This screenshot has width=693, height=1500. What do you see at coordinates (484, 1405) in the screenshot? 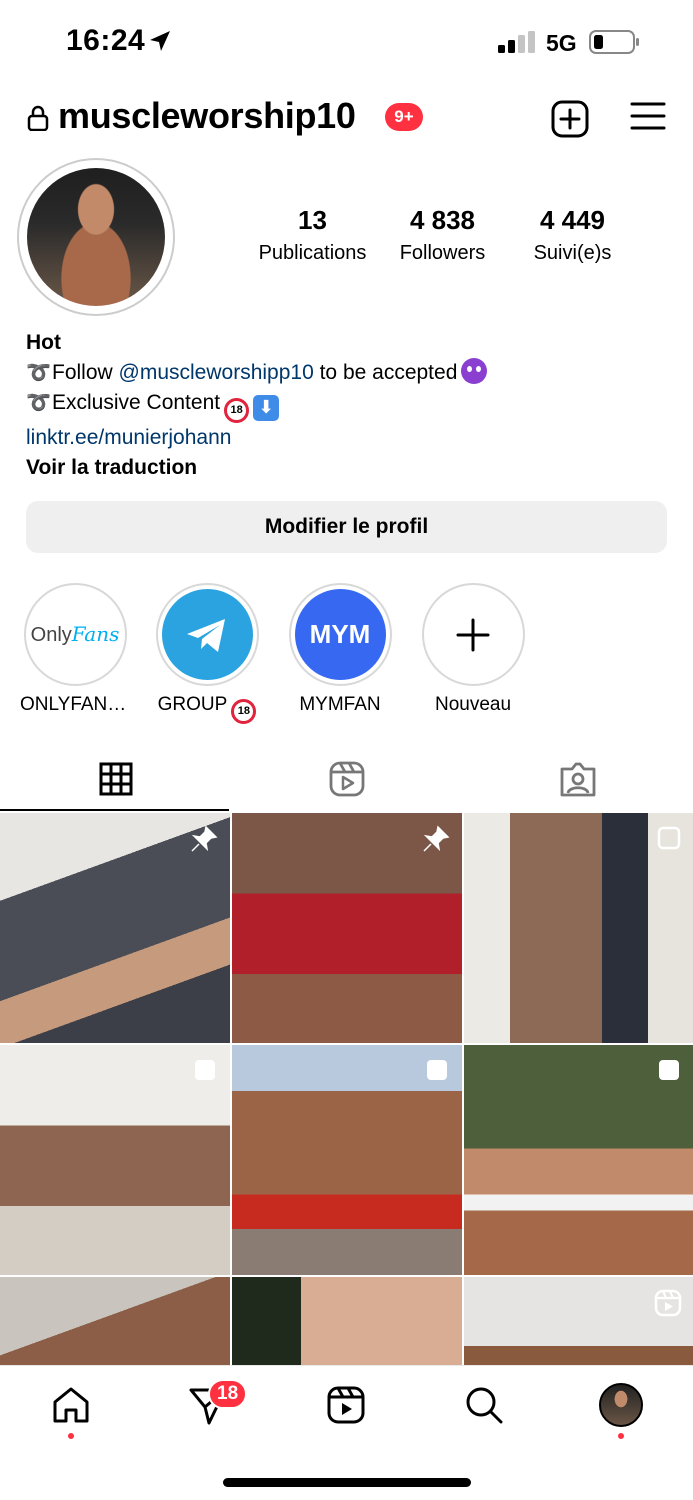
I see `search-icon` at bounding box center [484, 1405].